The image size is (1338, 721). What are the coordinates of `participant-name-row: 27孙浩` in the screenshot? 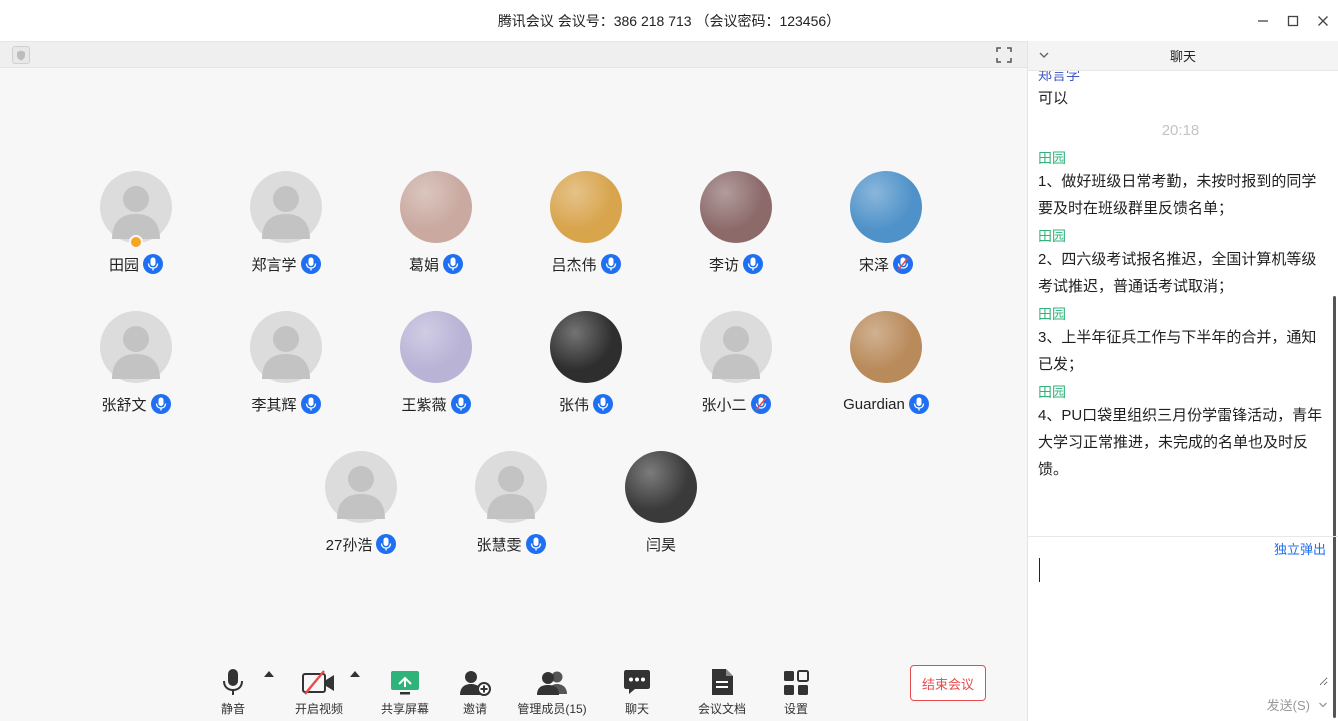 It's located at (361, 544).